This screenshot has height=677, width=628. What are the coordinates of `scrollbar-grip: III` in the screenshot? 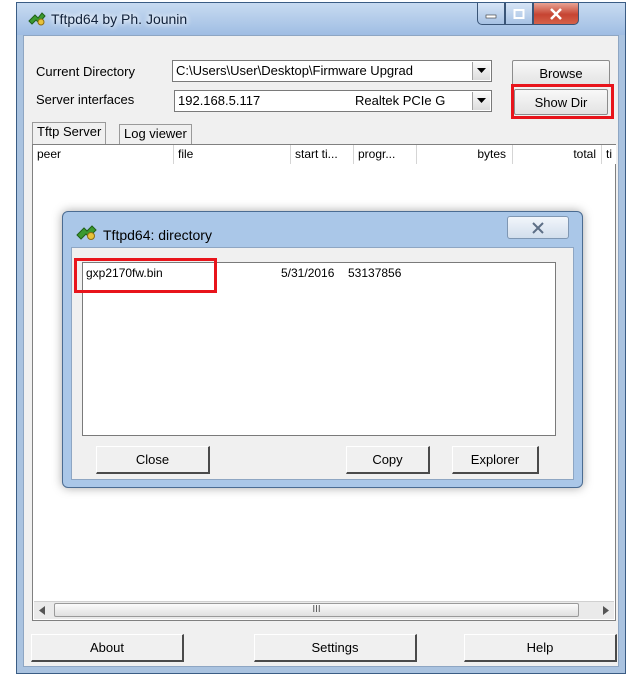 It's located at (316, 609).